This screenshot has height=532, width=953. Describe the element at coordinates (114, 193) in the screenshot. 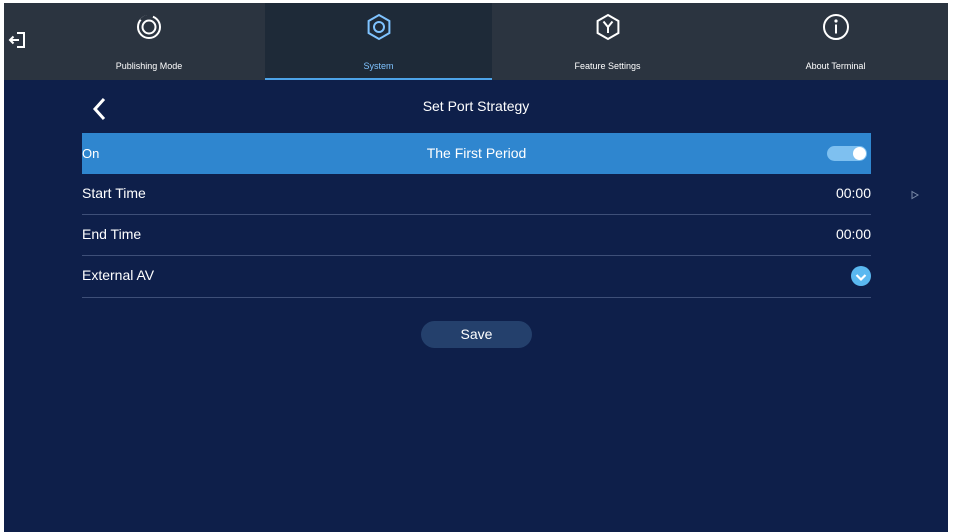

I see `start-time-label: Start Time` at that location.